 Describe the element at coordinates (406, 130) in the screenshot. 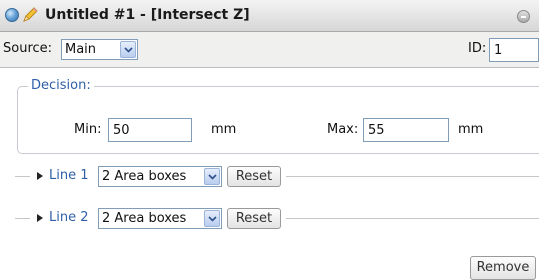

I see `max-field` at that location.